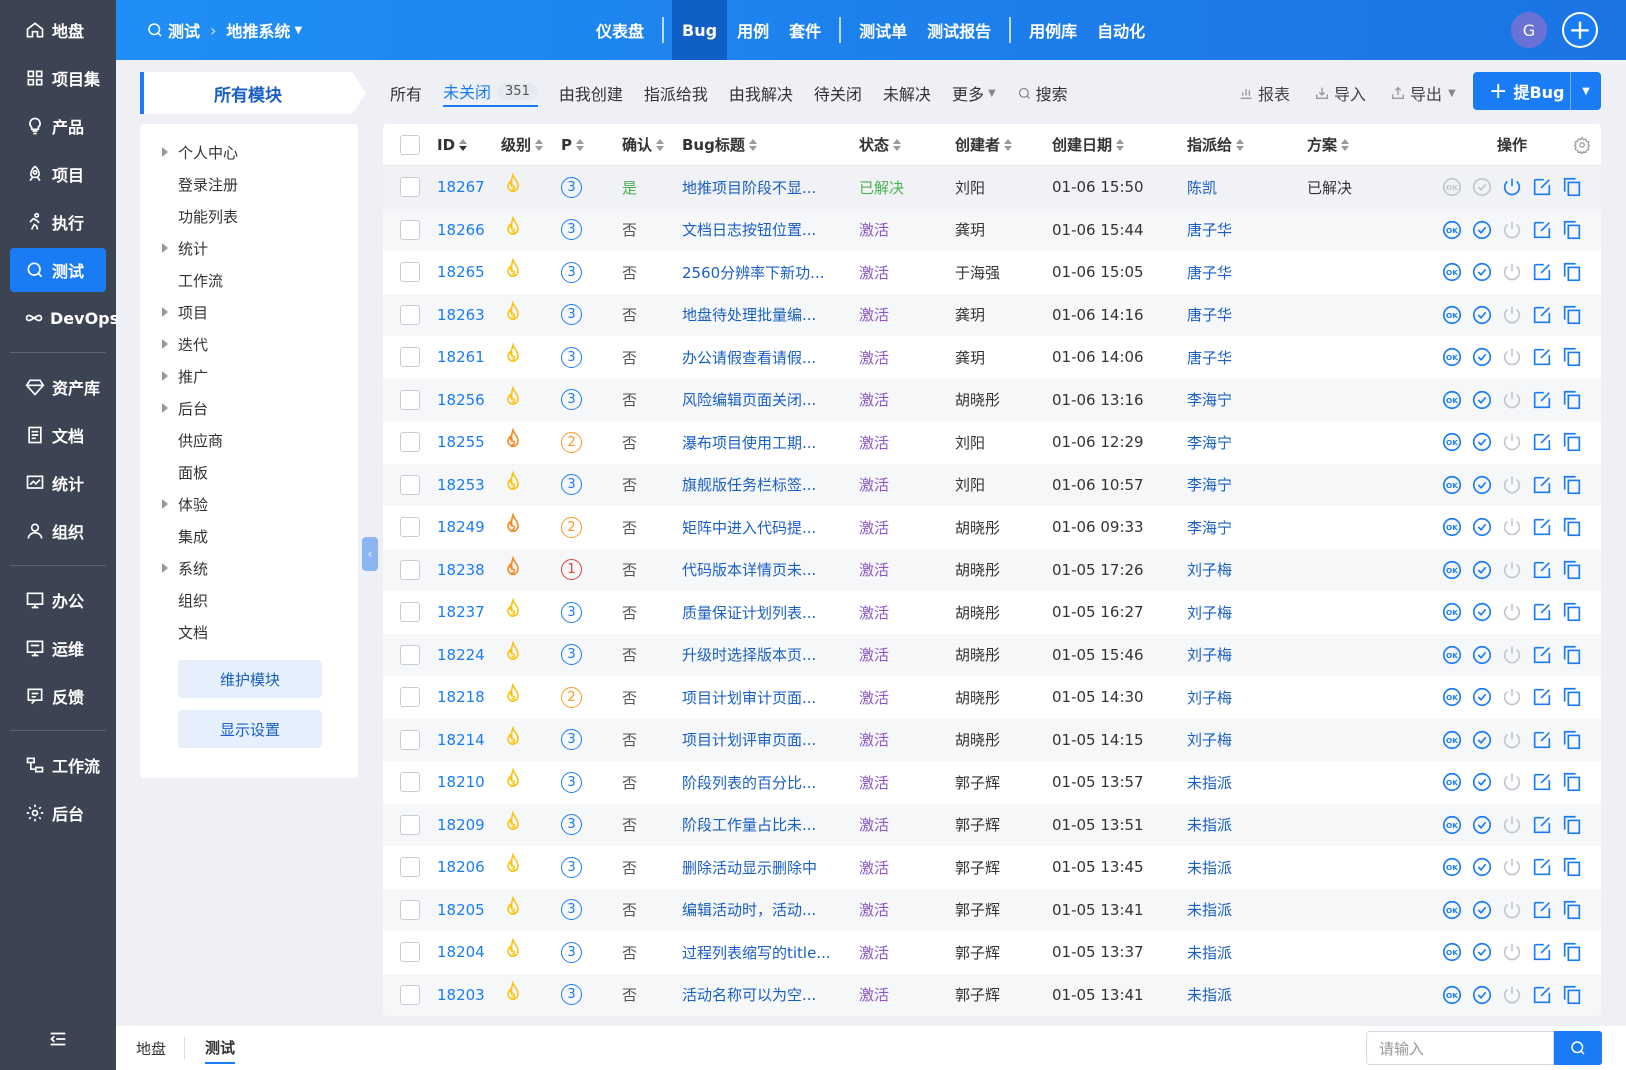 The width and height of the screenshot is (1626, 1070). What do you see at coordinates (1264, 93) in the screenshot?
I see `report-button: 报表` at bounding box center [1264, 93].